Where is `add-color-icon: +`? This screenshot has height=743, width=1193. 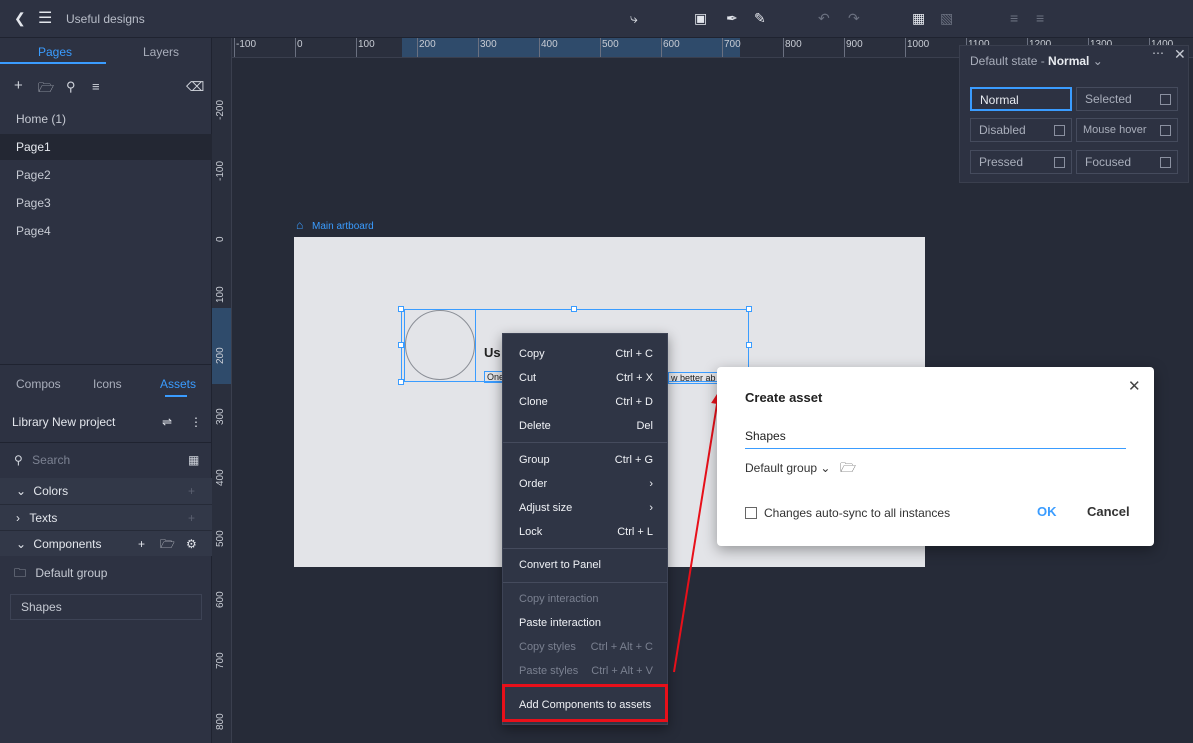
add-color-icon: + is located at coordinates (191, 491).